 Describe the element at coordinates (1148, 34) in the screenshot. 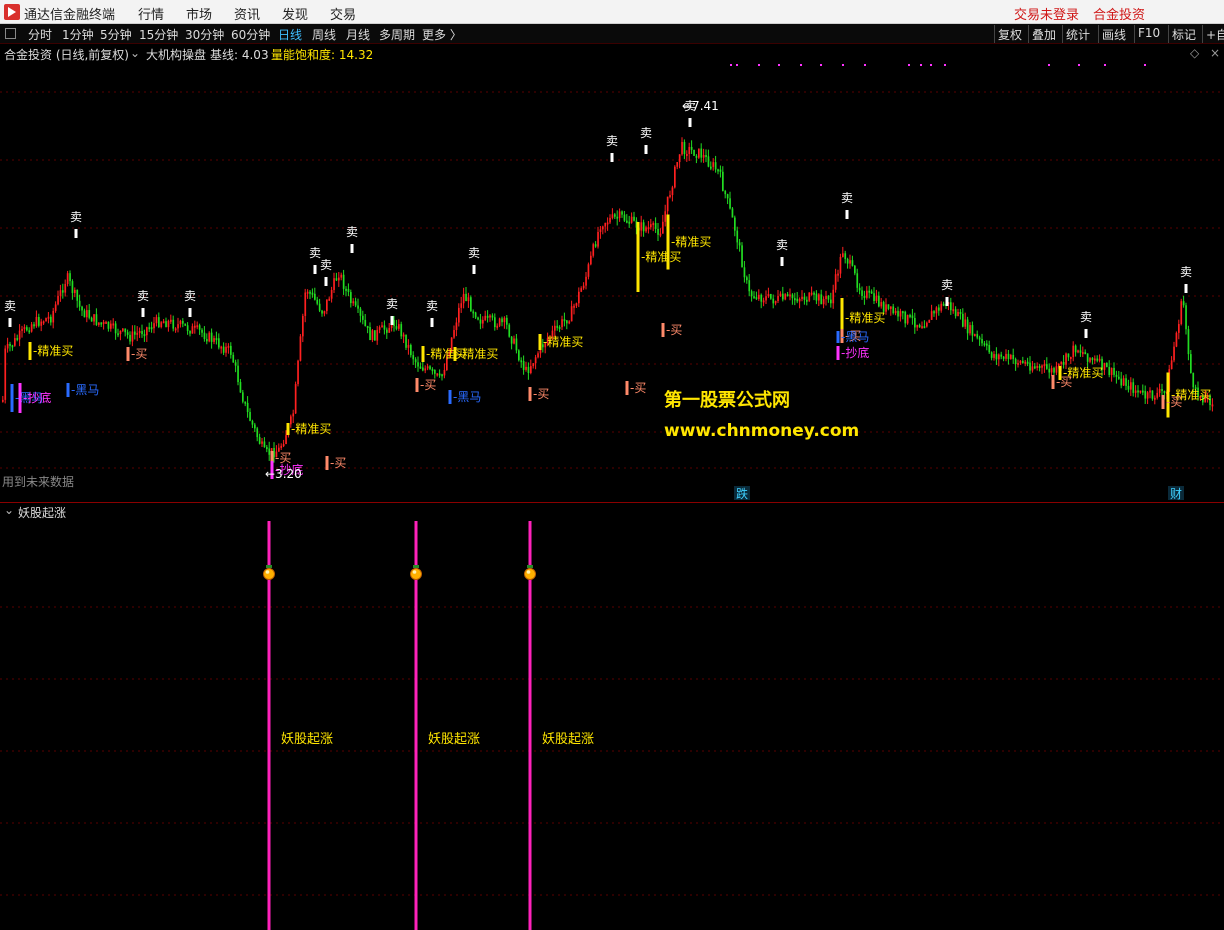

I see `f10-button: F10` at that location.